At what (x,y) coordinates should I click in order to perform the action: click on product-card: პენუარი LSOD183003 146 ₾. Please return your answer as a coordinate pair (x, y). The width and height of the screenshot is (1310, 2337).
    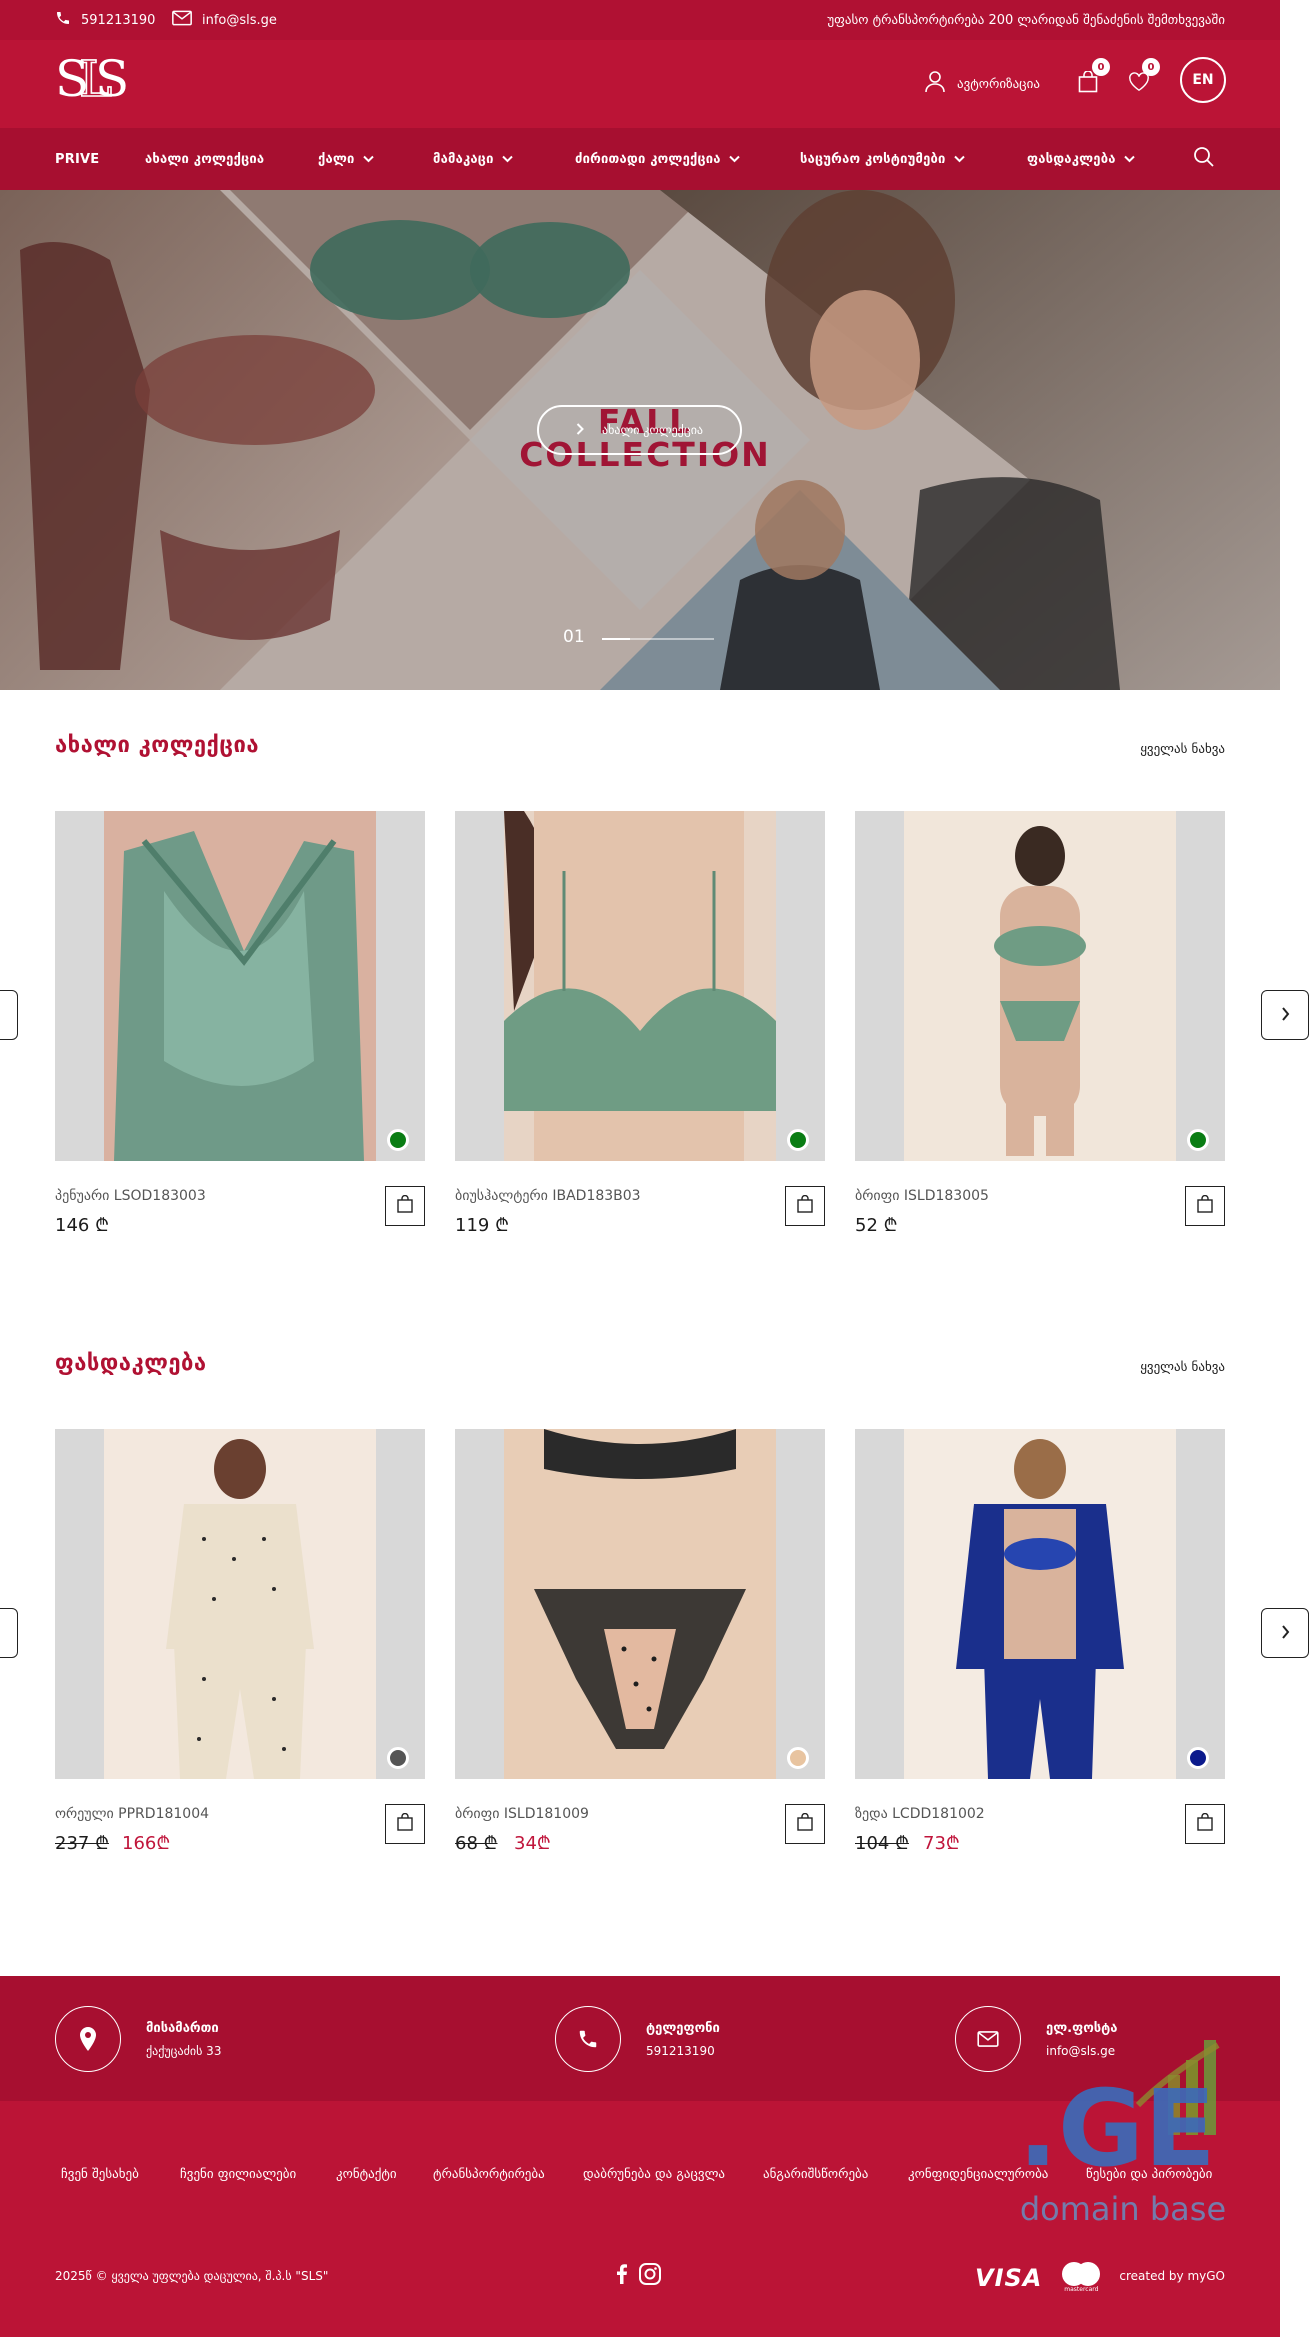
    Looking at the image, I should click on (240, 1031).